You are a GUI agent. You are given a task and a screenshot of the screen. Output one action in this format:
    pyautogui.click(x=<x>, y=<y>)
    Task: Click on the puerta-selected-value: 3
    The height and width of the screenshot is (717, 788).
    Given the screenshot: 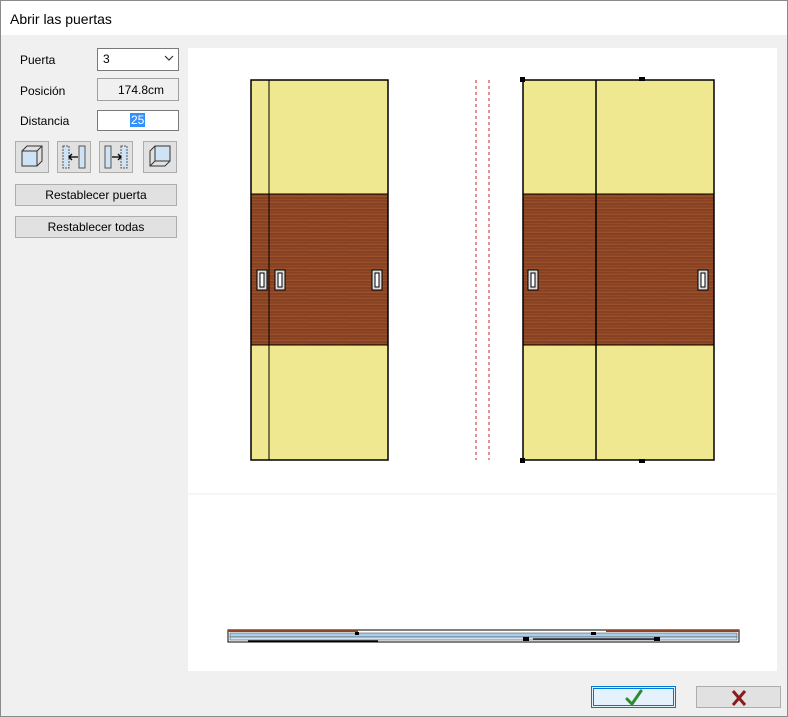 What is the action you would take?
    pyautogui.click(x=106, y=59)
    